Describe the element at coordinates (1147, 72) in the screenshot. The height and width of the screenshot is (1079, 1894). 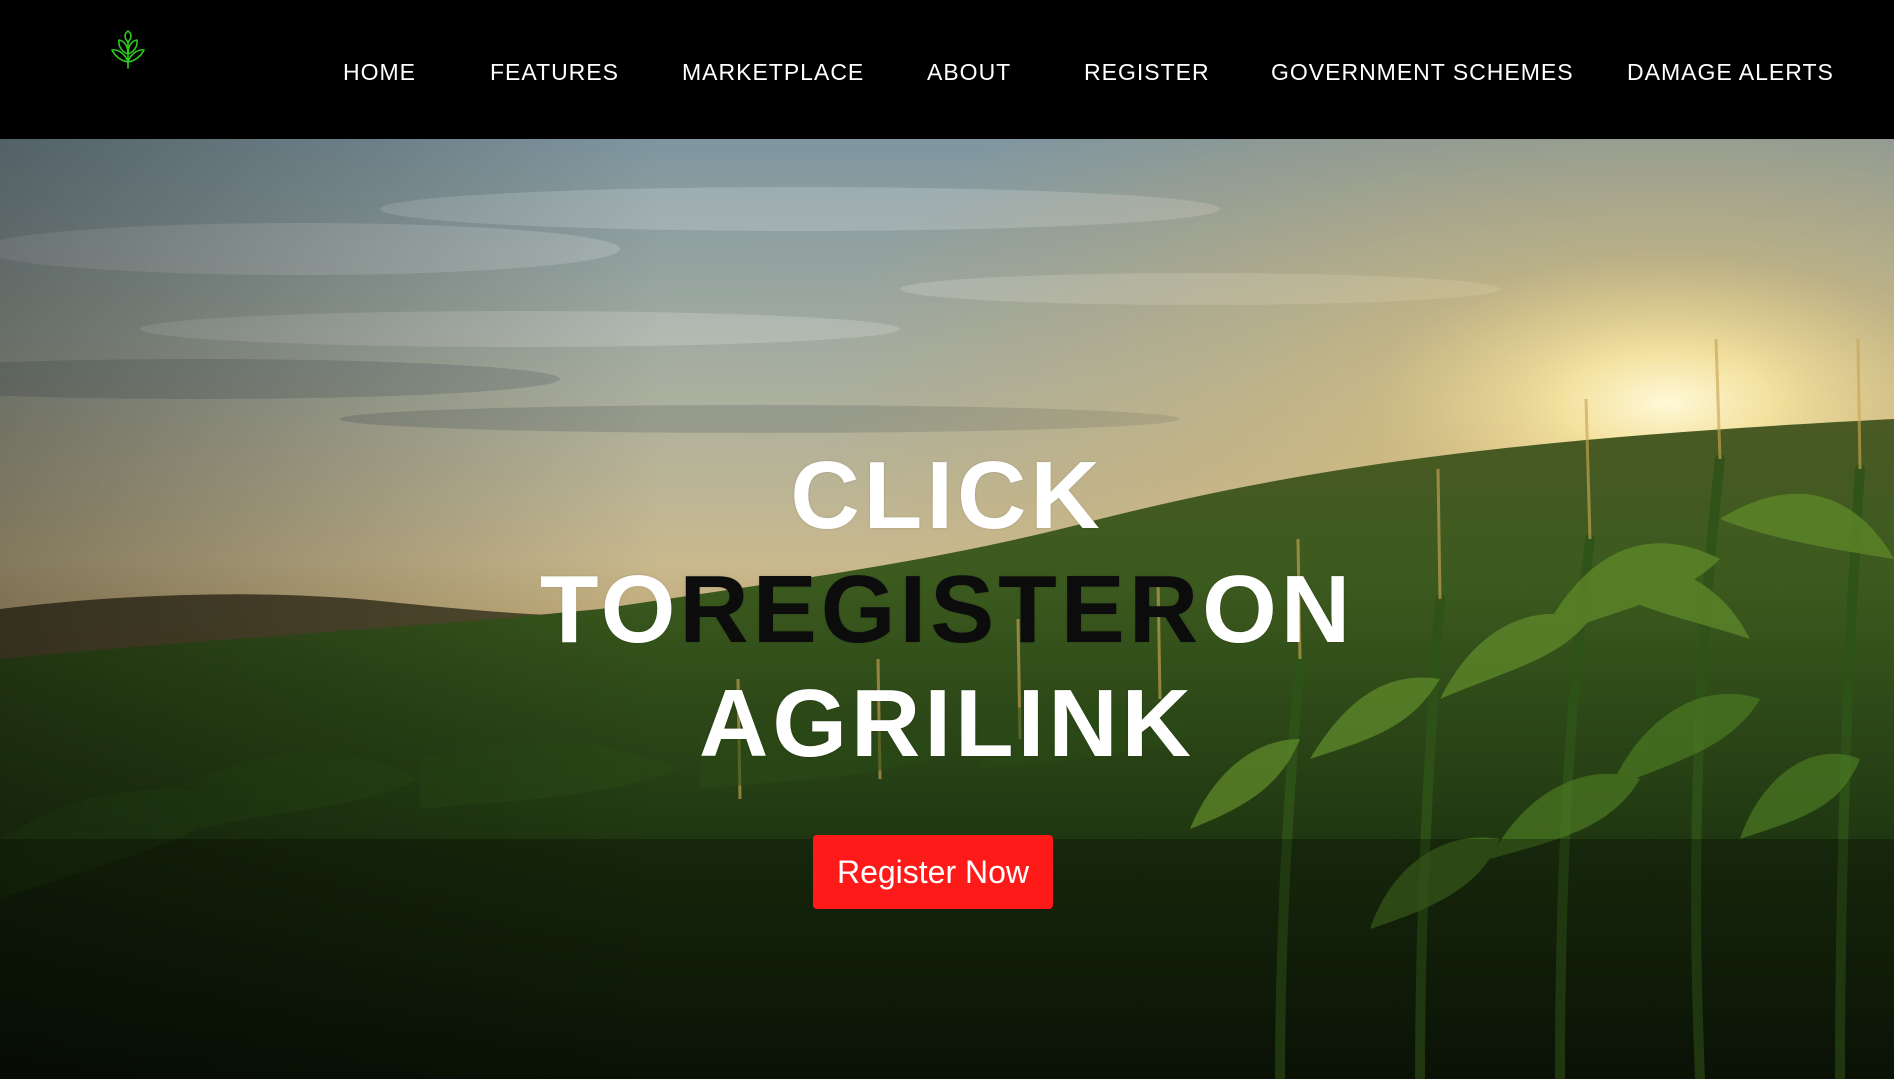
I see `nav-register: REGISTER` at that location.